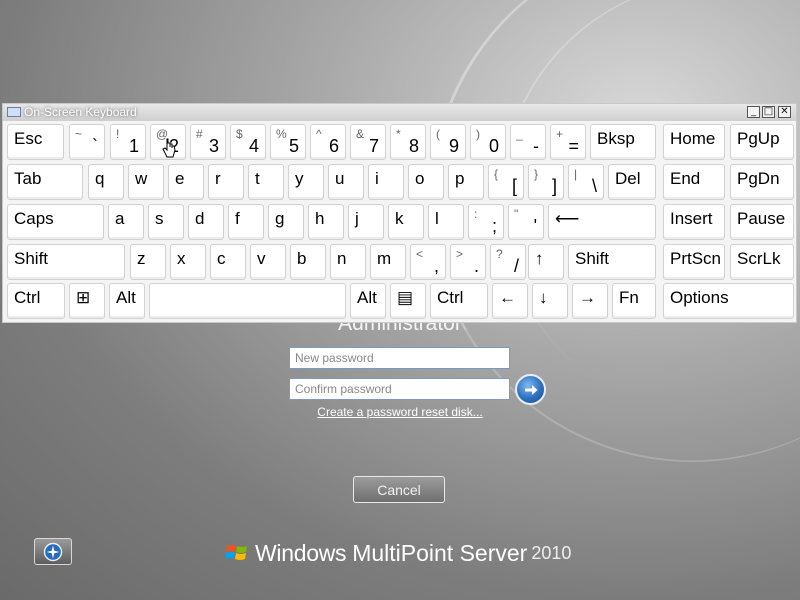  Describe the element at coordinates (493, 146) in the screenshot. I see `key-label: 0` at that location.